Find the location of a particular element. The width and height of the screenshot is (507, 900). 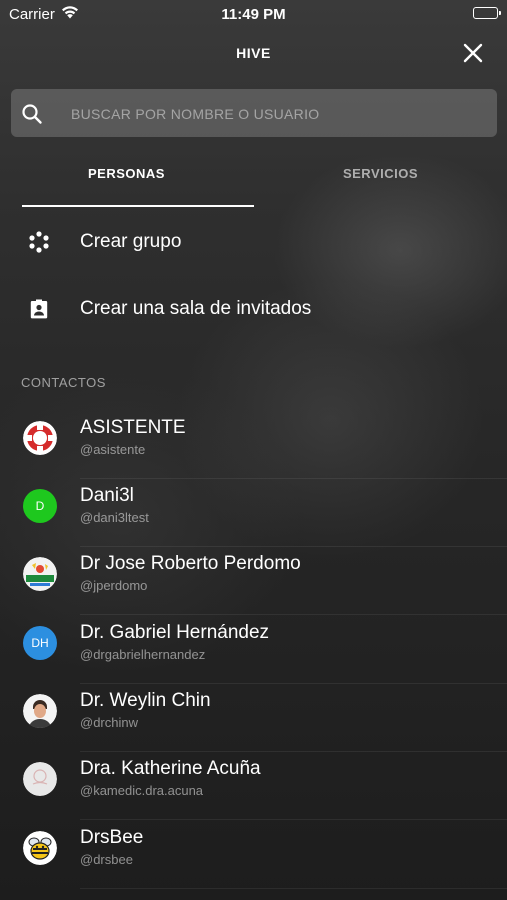

logo-placeholder is located at coordinates (40, 779).